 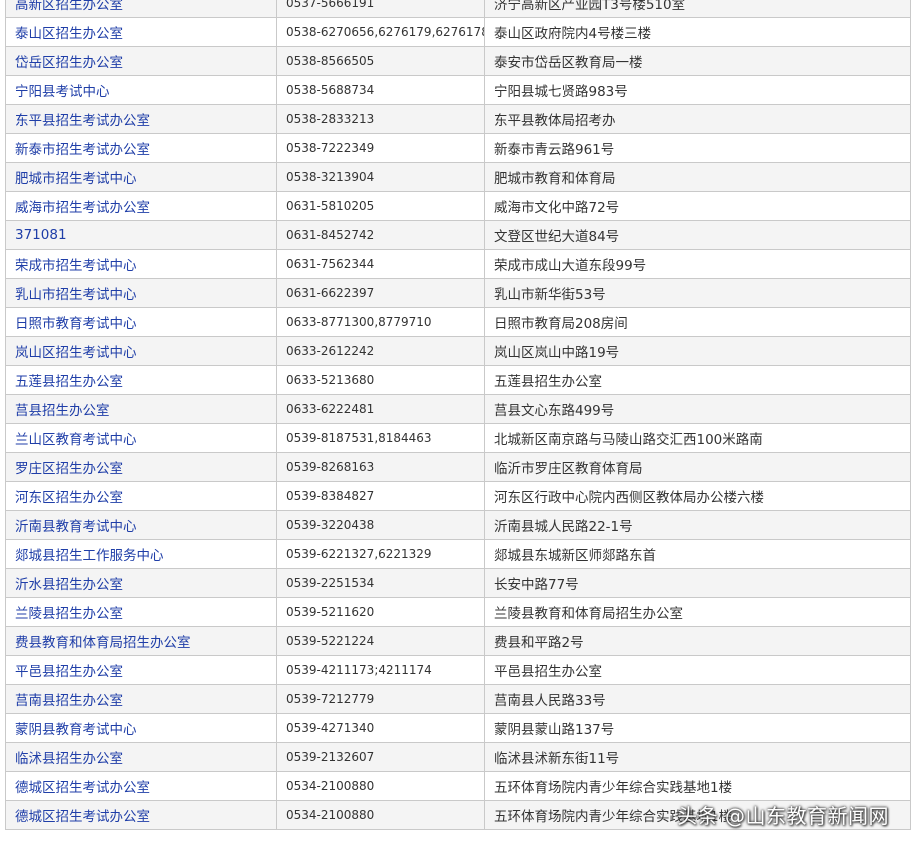 I want to click on address-cell: 新泰市青云路961号, so click(x=697, y=148).